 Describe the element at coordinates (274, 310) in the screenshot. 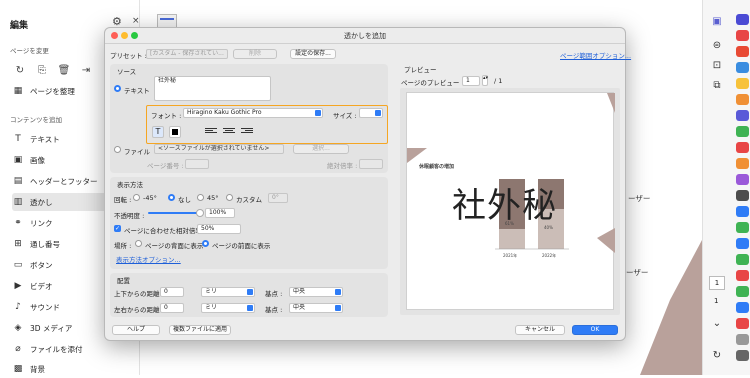

I see `horizontal-from-label: 基点 :` at that location.